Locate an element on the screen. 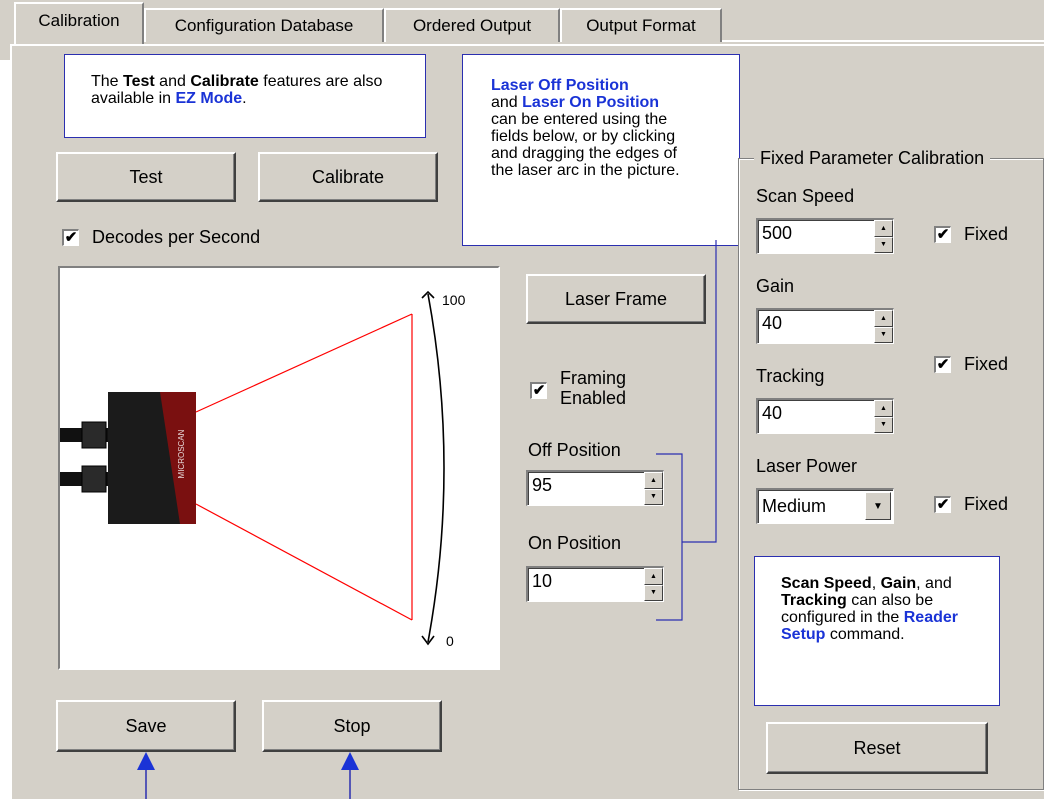  reset-button: Reset is located at coordinates (877, 748).